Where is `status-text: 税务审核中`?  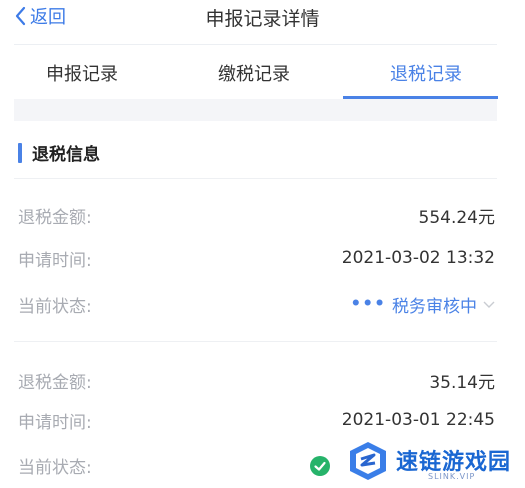
status-text: 税务审核中 is located at coordinates (434, 306).